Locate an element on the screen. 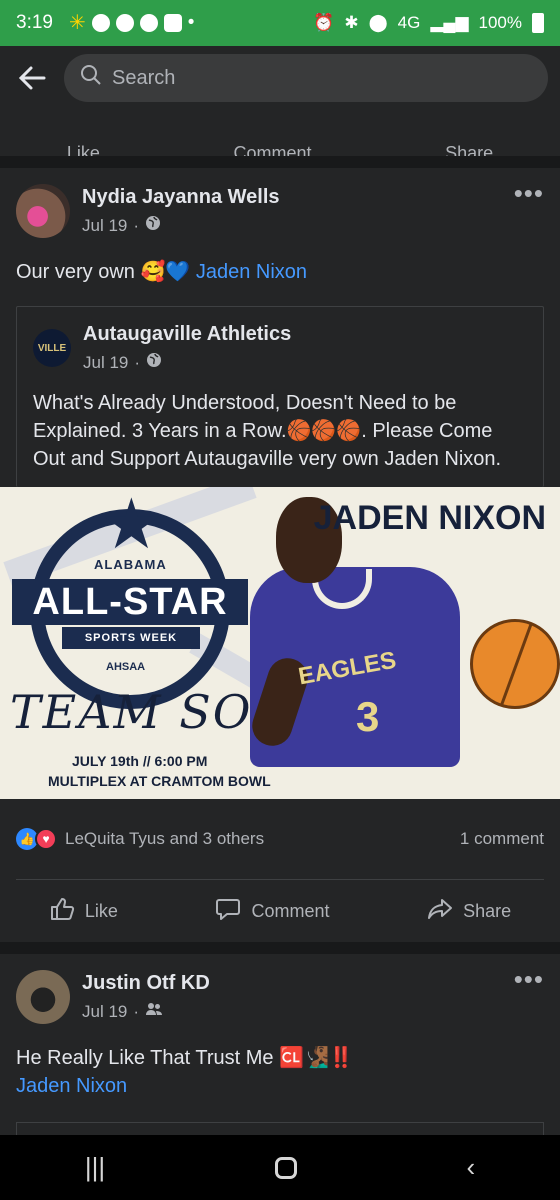 The width and height of the screenshot is (560, 1200). post-actions: Like Comment Share is located at coordinates (280, 911).